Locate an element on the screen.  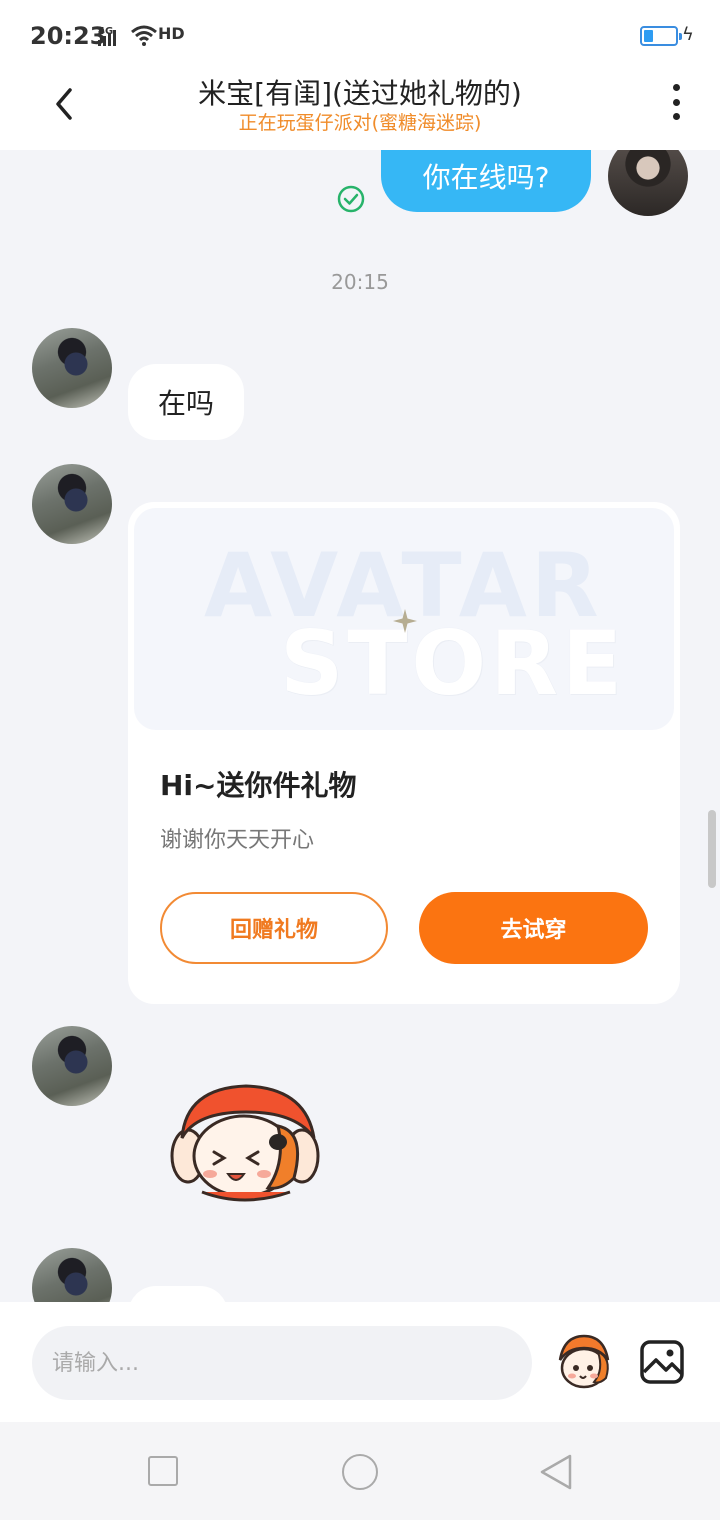
system-nav-bar is located at coordinates (360, 1471).